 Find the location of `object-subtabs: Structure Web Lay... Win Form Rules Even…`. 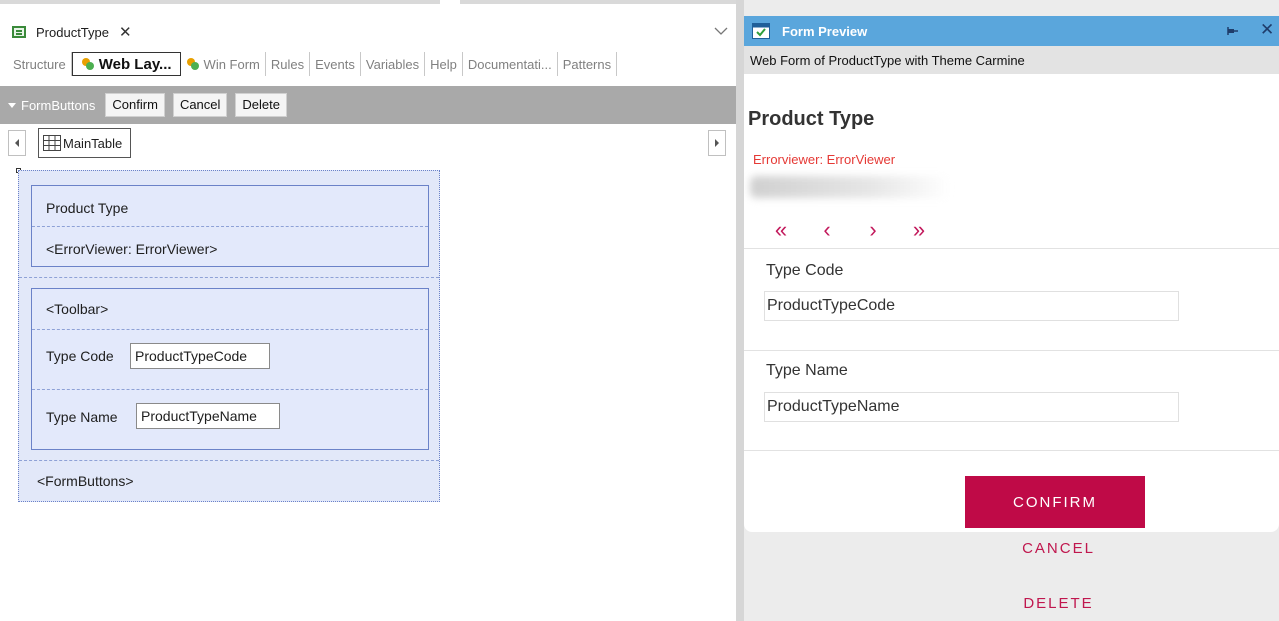

object-subtabs: Structure Web Lay... Win Form Rules Even… is located at coordinates (313, 64).